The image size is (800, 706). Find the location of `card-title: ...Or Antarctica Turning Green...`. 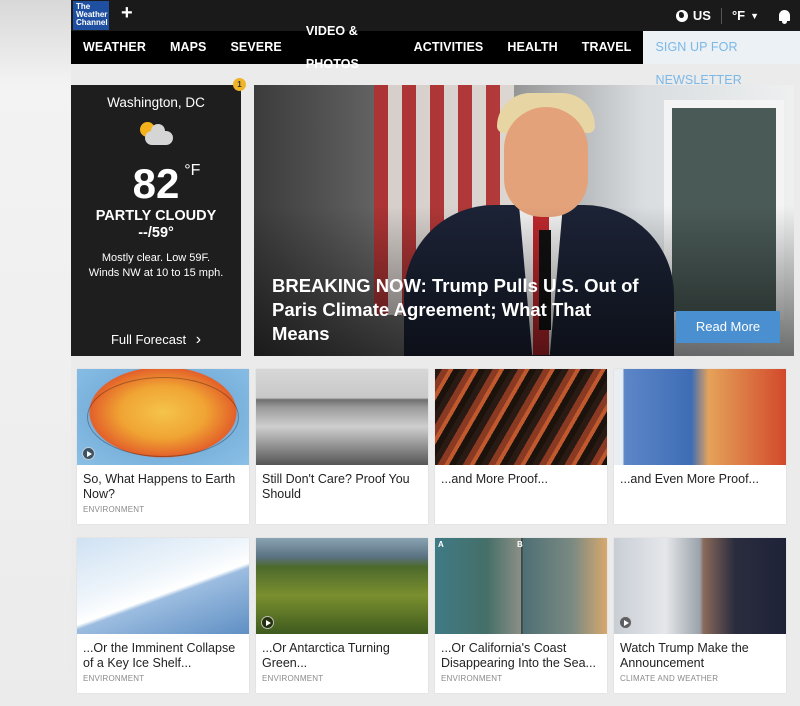

card-title: ...Or Antarctica Turning Green... is located at coordinates (342, 652).